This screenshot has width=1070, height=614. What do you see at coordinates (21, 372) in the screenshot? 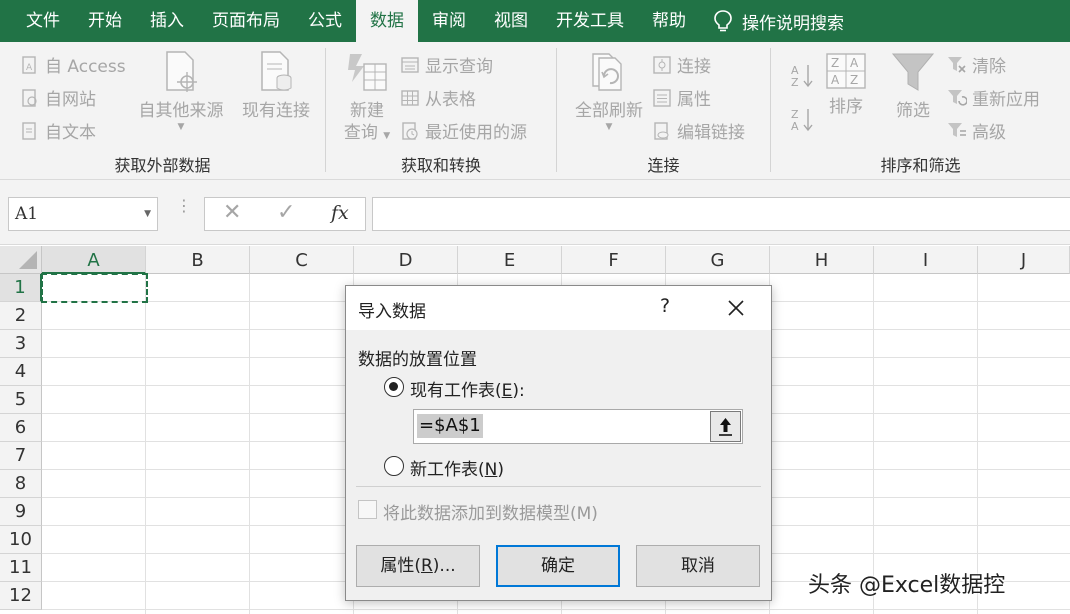
I see `row-header-4: 4` at bounding box center [21, 372].